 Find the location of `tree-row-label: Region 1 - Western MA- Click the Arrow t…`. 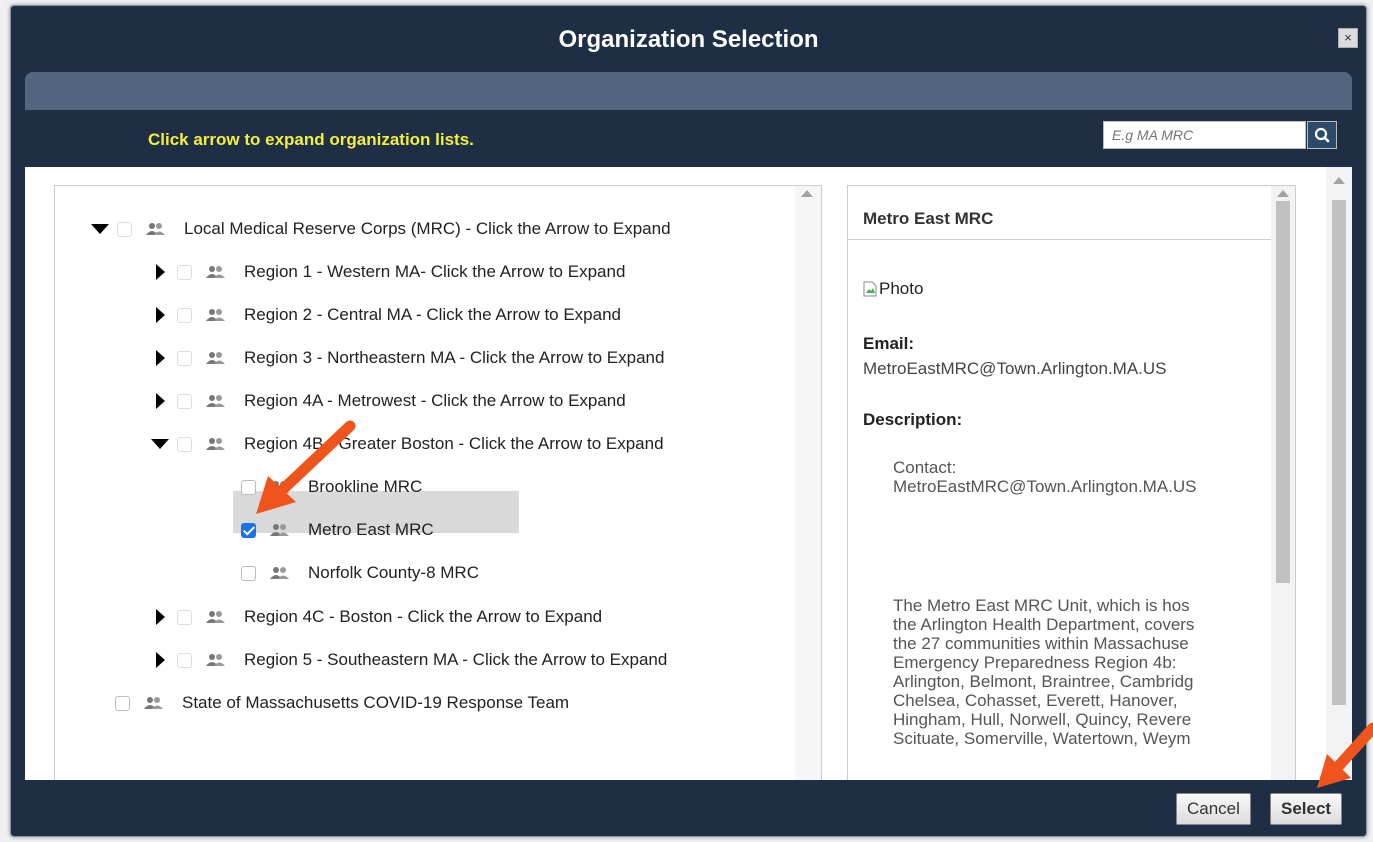

tree-row-label: Region 1 - Western MA- Click the Arrow t… is located at coordinates (435, 271).